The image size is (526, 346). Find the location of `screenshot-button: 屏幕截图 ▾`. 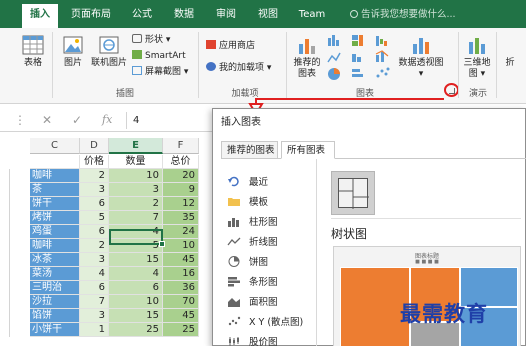

screenshot-button: 屏幕截图 ▾ is located at coordinates (160, 72).